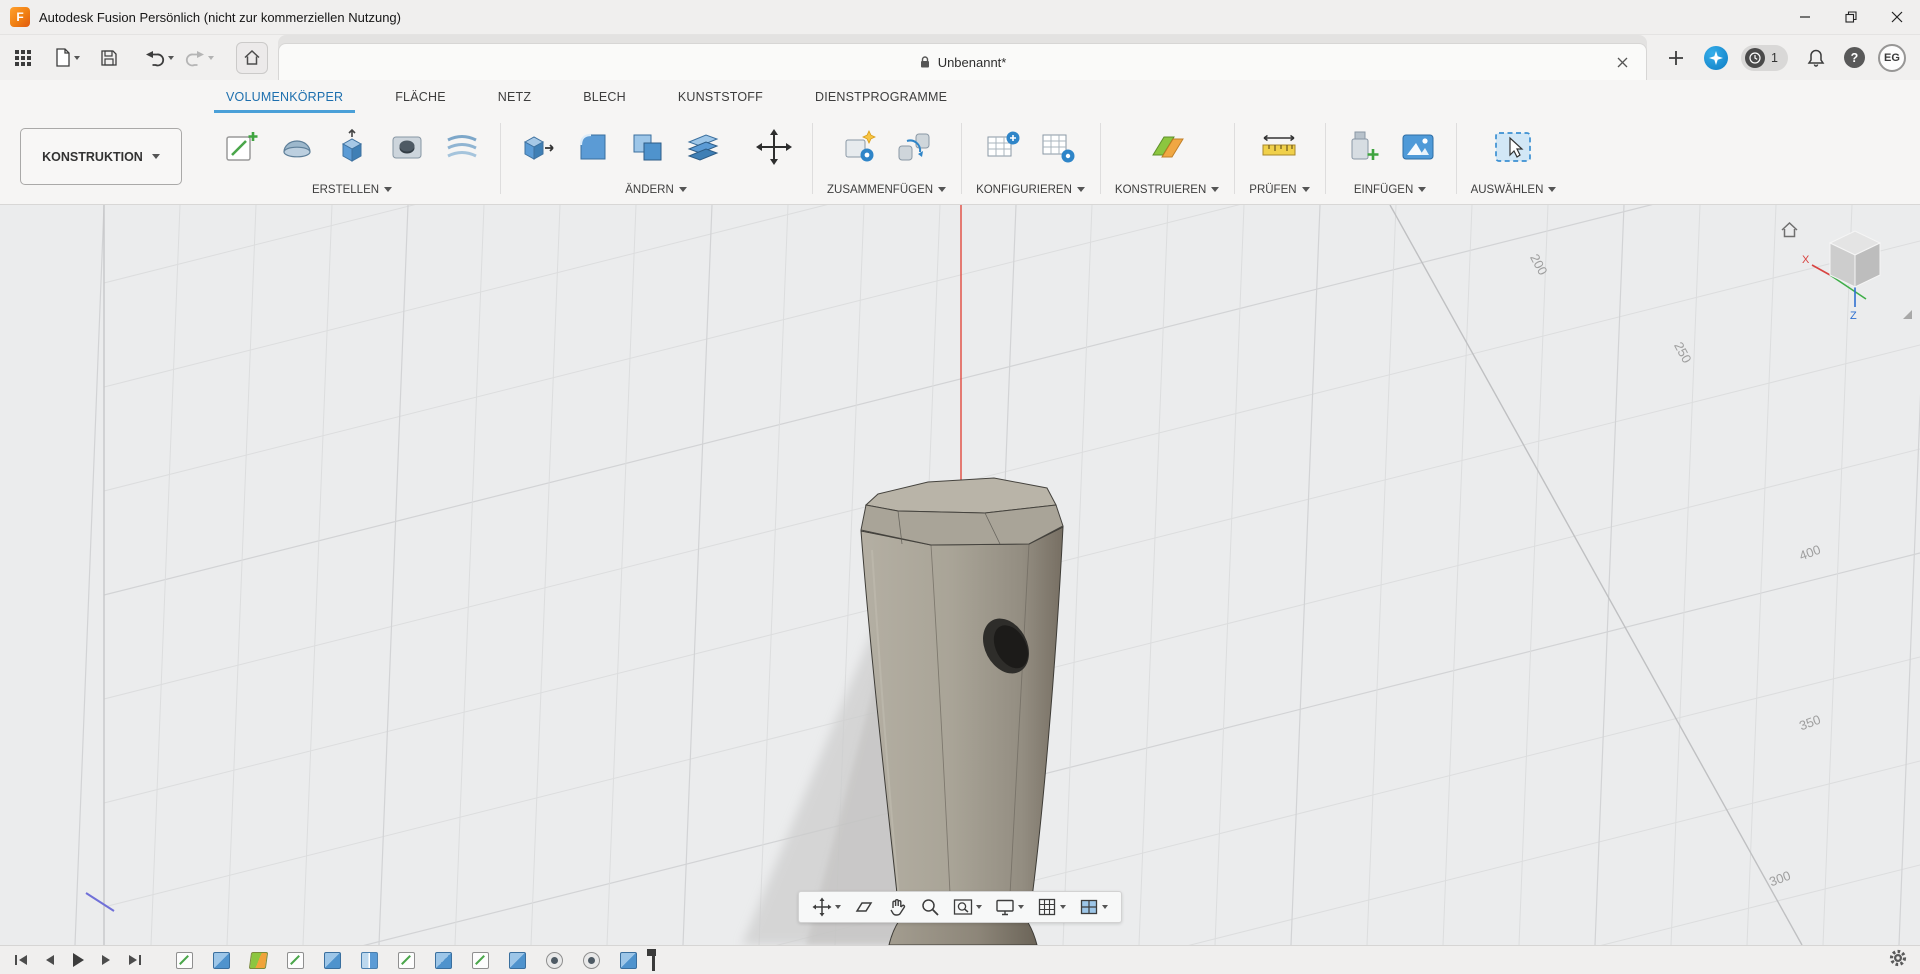 Image resolution: width=1920 pixels, height=974 pixels. What do you see at coordinates (654, 960) in the screenshot?
I see `timeline-position-marker` at bounding box center [654, 960].